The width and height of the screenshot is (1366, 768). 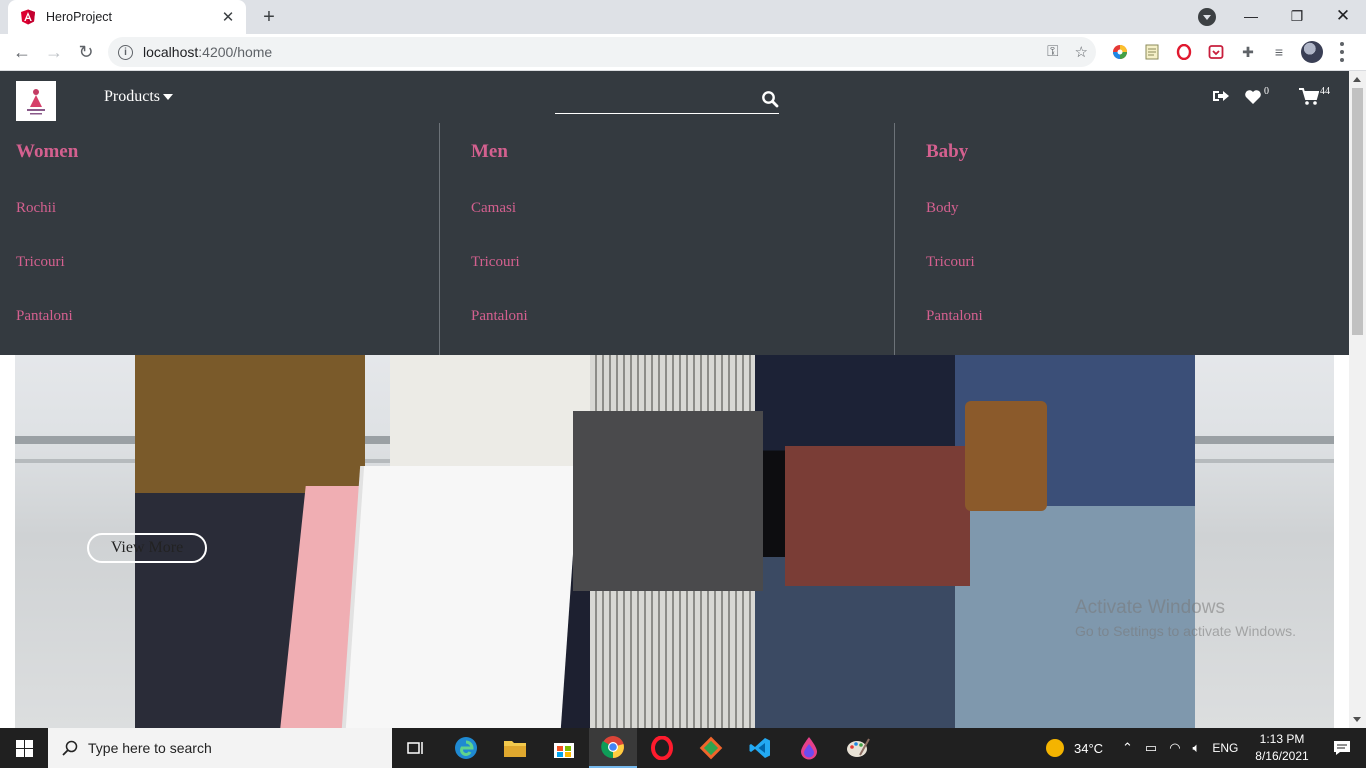 I want to click on products-label: Products, so click(x=132, y=96).